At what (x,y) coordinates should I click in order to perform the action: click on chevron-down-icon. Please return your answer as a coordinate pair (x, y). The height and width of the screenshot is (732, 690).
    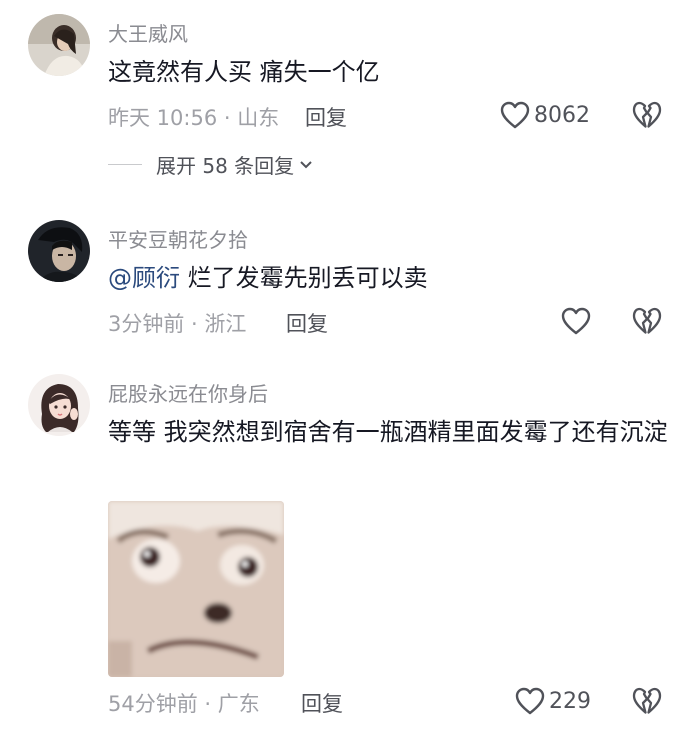
    Looking at the image, I should click on (306, 164).